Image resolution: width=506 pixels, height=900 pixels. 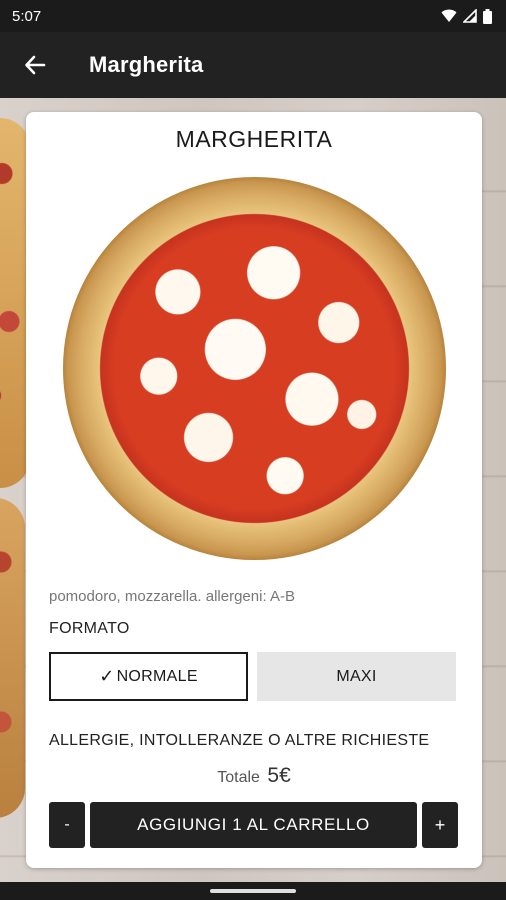 What do you see at coordinates (146, 64) in the screenshot?
I see `app-bar-title: Margherita` at bounding box center [146, 64].